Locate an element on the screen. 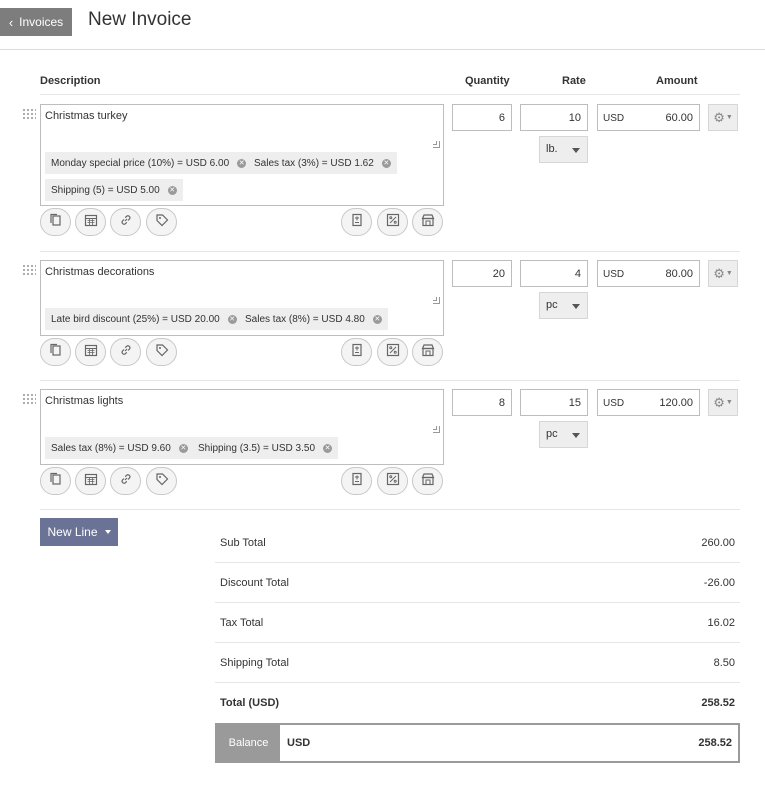 This screenshot has height=785, width=765. adjustment-tag: Shipping (3.5) = USD 3.50 ✕ is located at coordinates (265, 448).